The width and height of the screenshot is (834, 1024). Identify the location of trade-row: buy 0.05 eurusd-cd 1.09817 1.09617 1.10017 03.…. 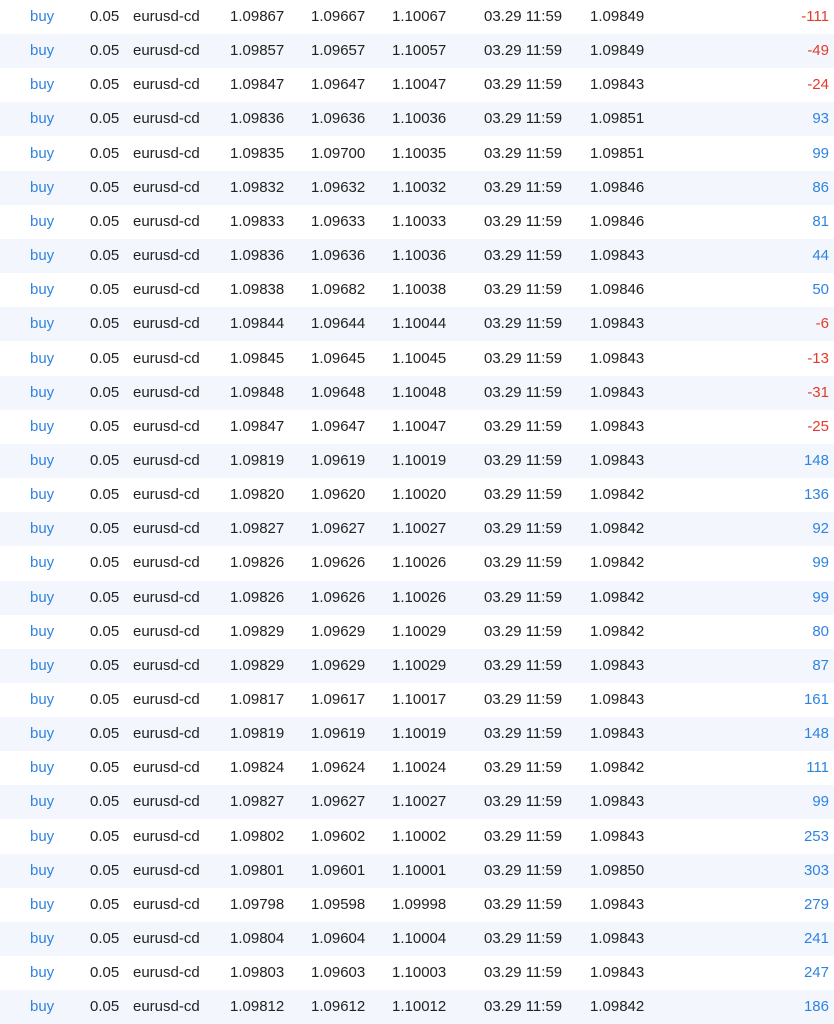
(417, 700).